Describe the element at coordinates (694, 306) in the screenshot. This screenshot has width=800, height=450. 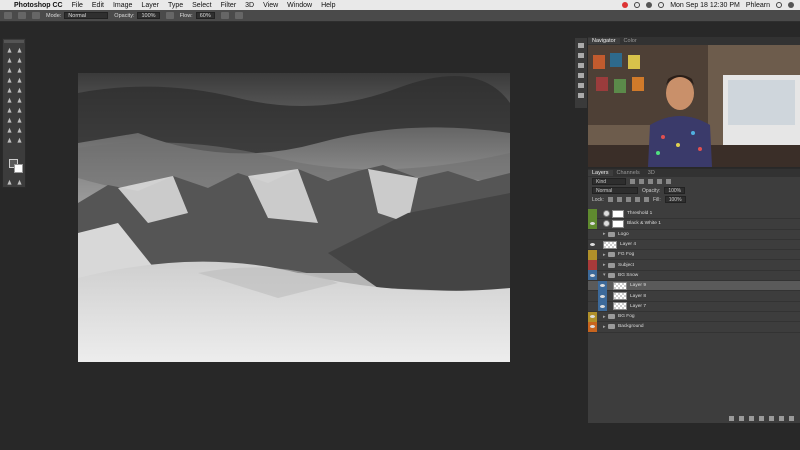
I see `layer-row: Layer 7` at that location.